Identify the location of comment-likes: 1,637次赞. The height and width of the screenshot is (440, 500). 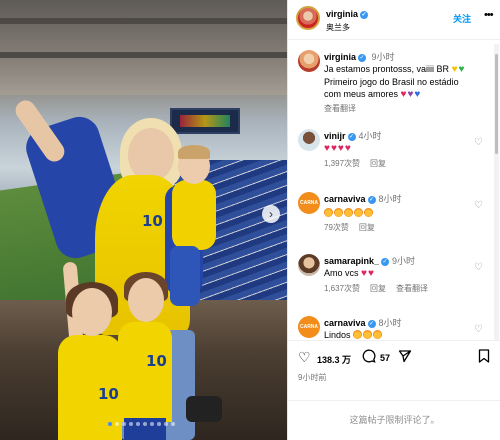
(342, 288).